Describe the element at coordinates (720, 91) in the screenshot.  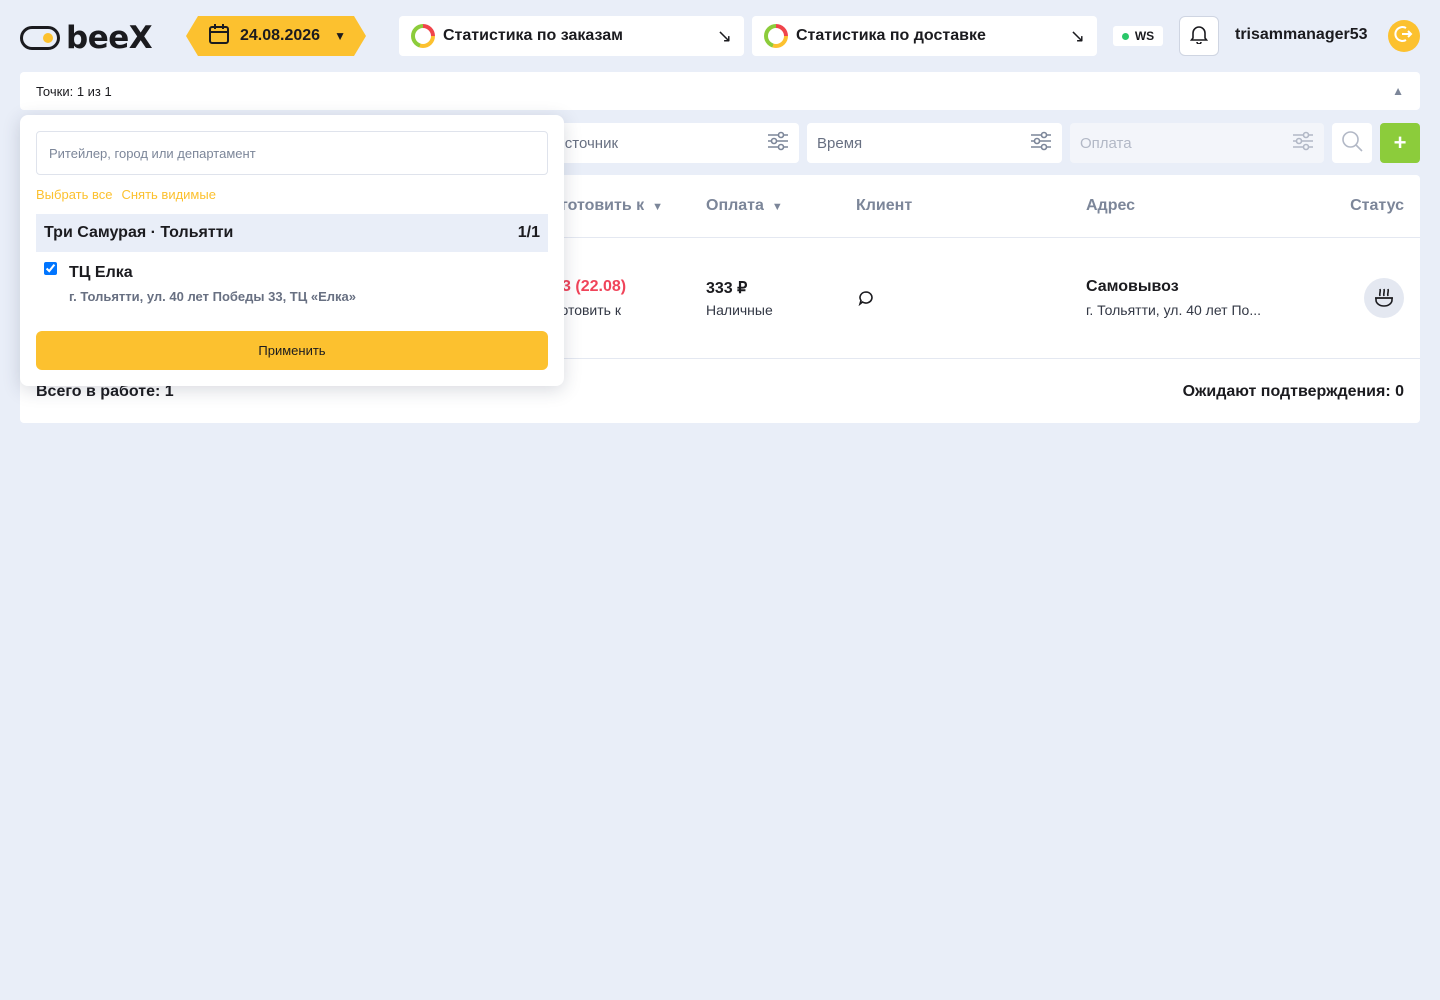
I see `points-selector: Точки: 1 из 1 ▲` at that location.